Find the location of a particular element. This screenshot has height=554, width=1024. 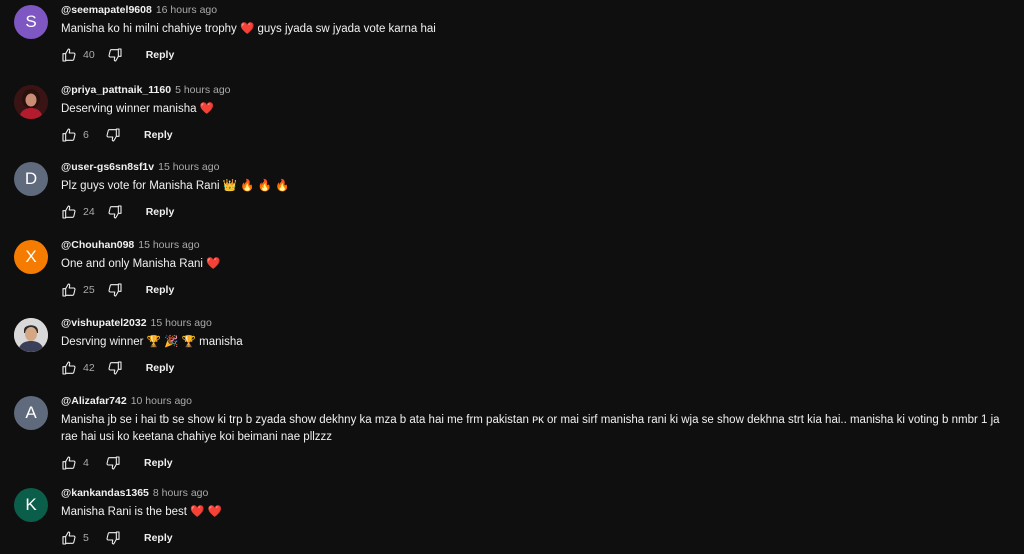

comment-actions: 5 Reply is located at coordinates (537, 538).